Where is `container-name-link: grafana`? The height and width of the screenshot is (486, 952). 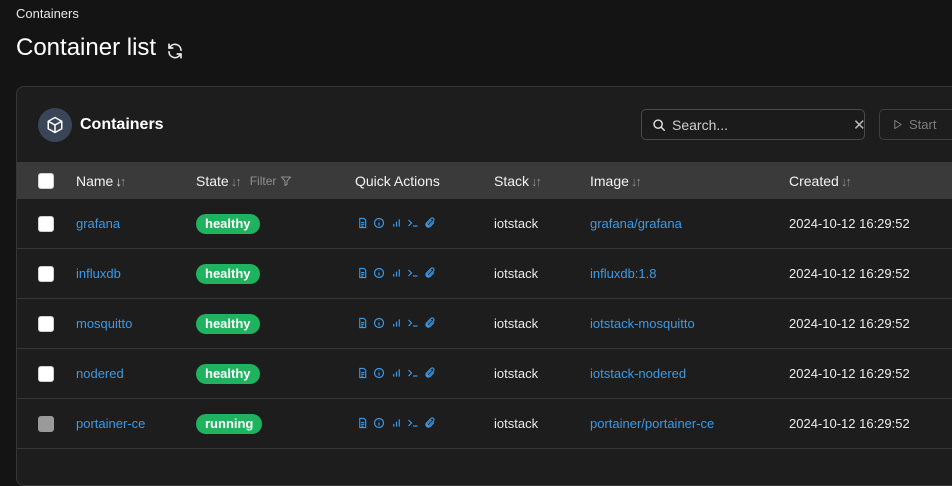
container-name-link: grafana is located at coordinates (98, 223).